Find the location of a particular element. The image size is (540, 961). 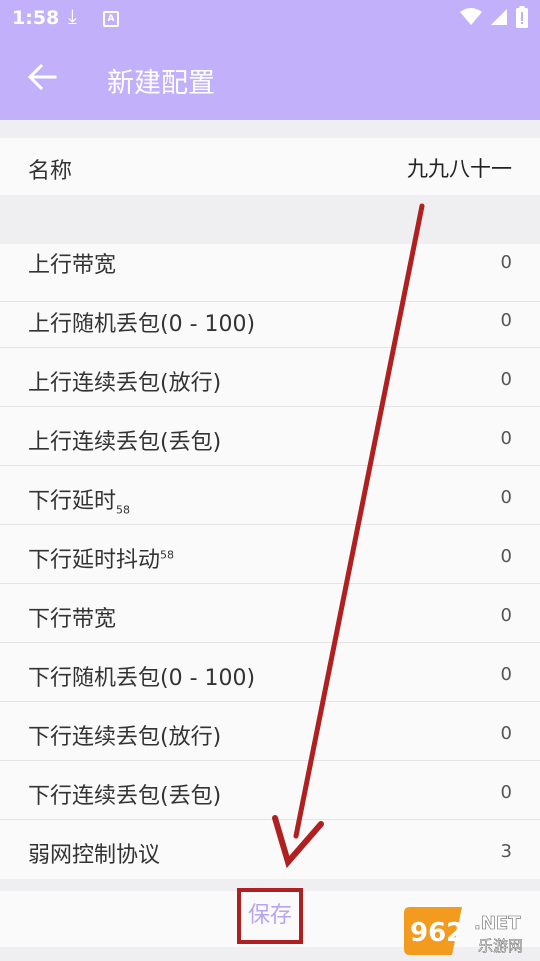

back-arrow-icon is located at coordinates (42, 77).